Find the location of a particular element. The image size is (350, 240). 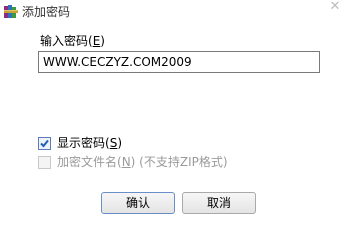

check-icon is located at coordinates (44, 143).